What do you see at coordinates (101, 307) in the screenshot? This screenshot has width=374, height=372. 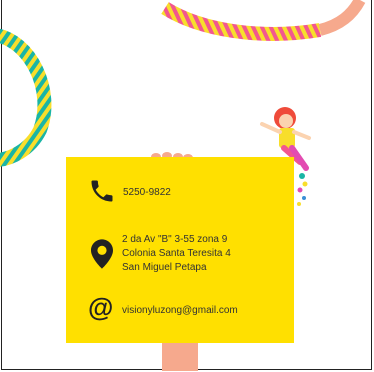 I see `at-sign-icon: @` at bounding box center [101, 307].